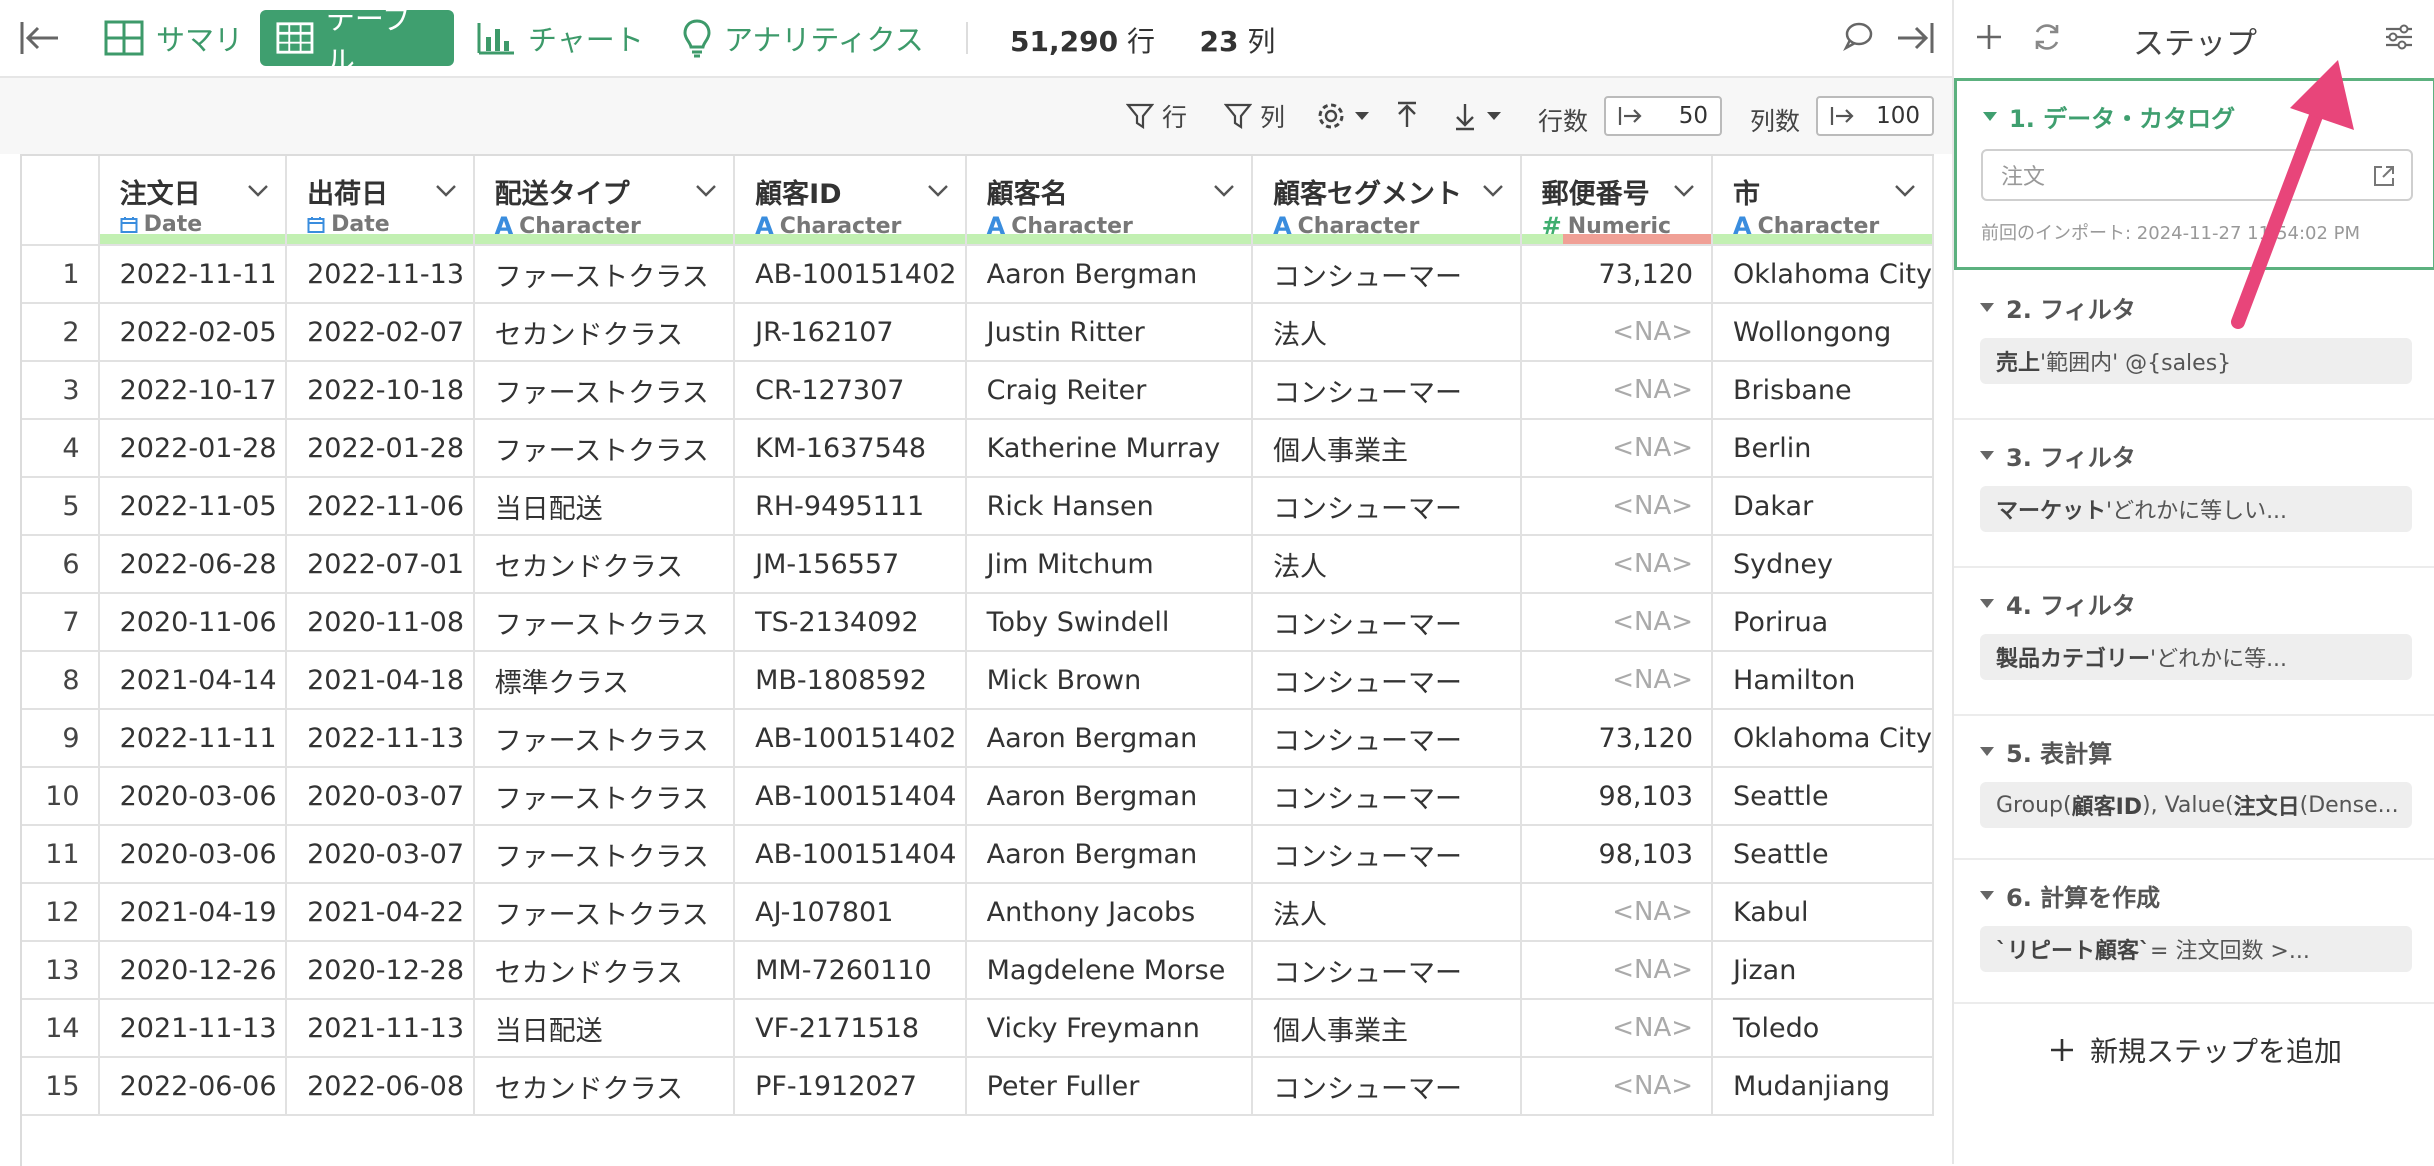 The image size is (2434, 1166). I want to click on table-cell: 2021-04-14, so click(193, 680).